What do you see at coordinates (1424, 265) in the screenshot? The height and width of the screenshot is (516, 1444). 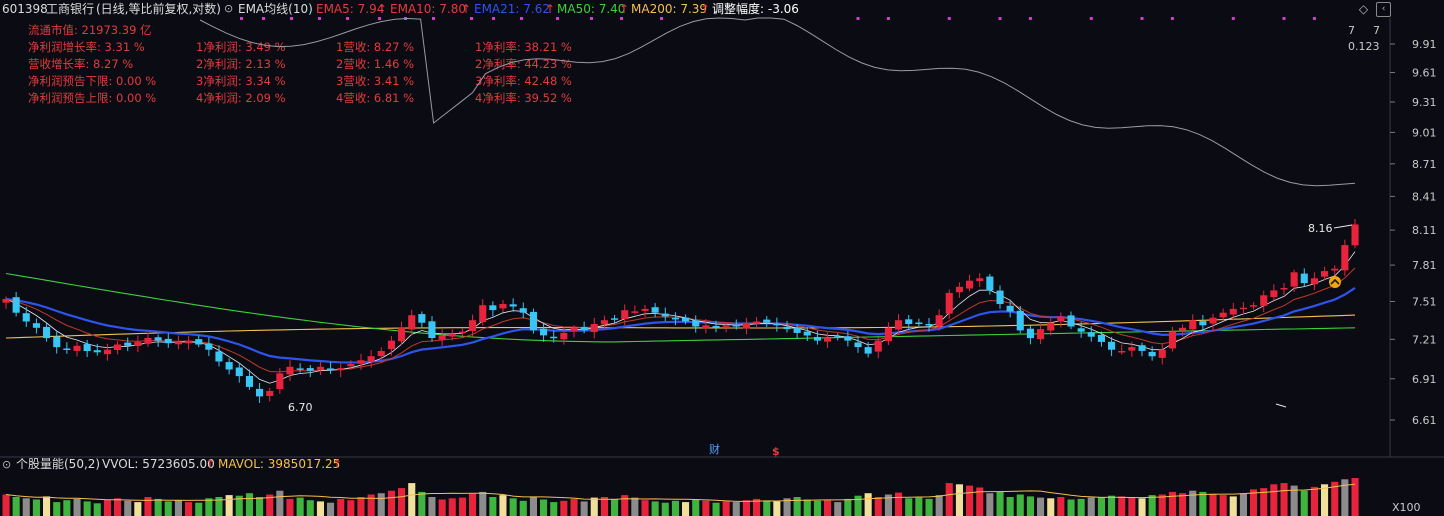 I see `scale-label: 7.81` at bounding box center [1424, 265].